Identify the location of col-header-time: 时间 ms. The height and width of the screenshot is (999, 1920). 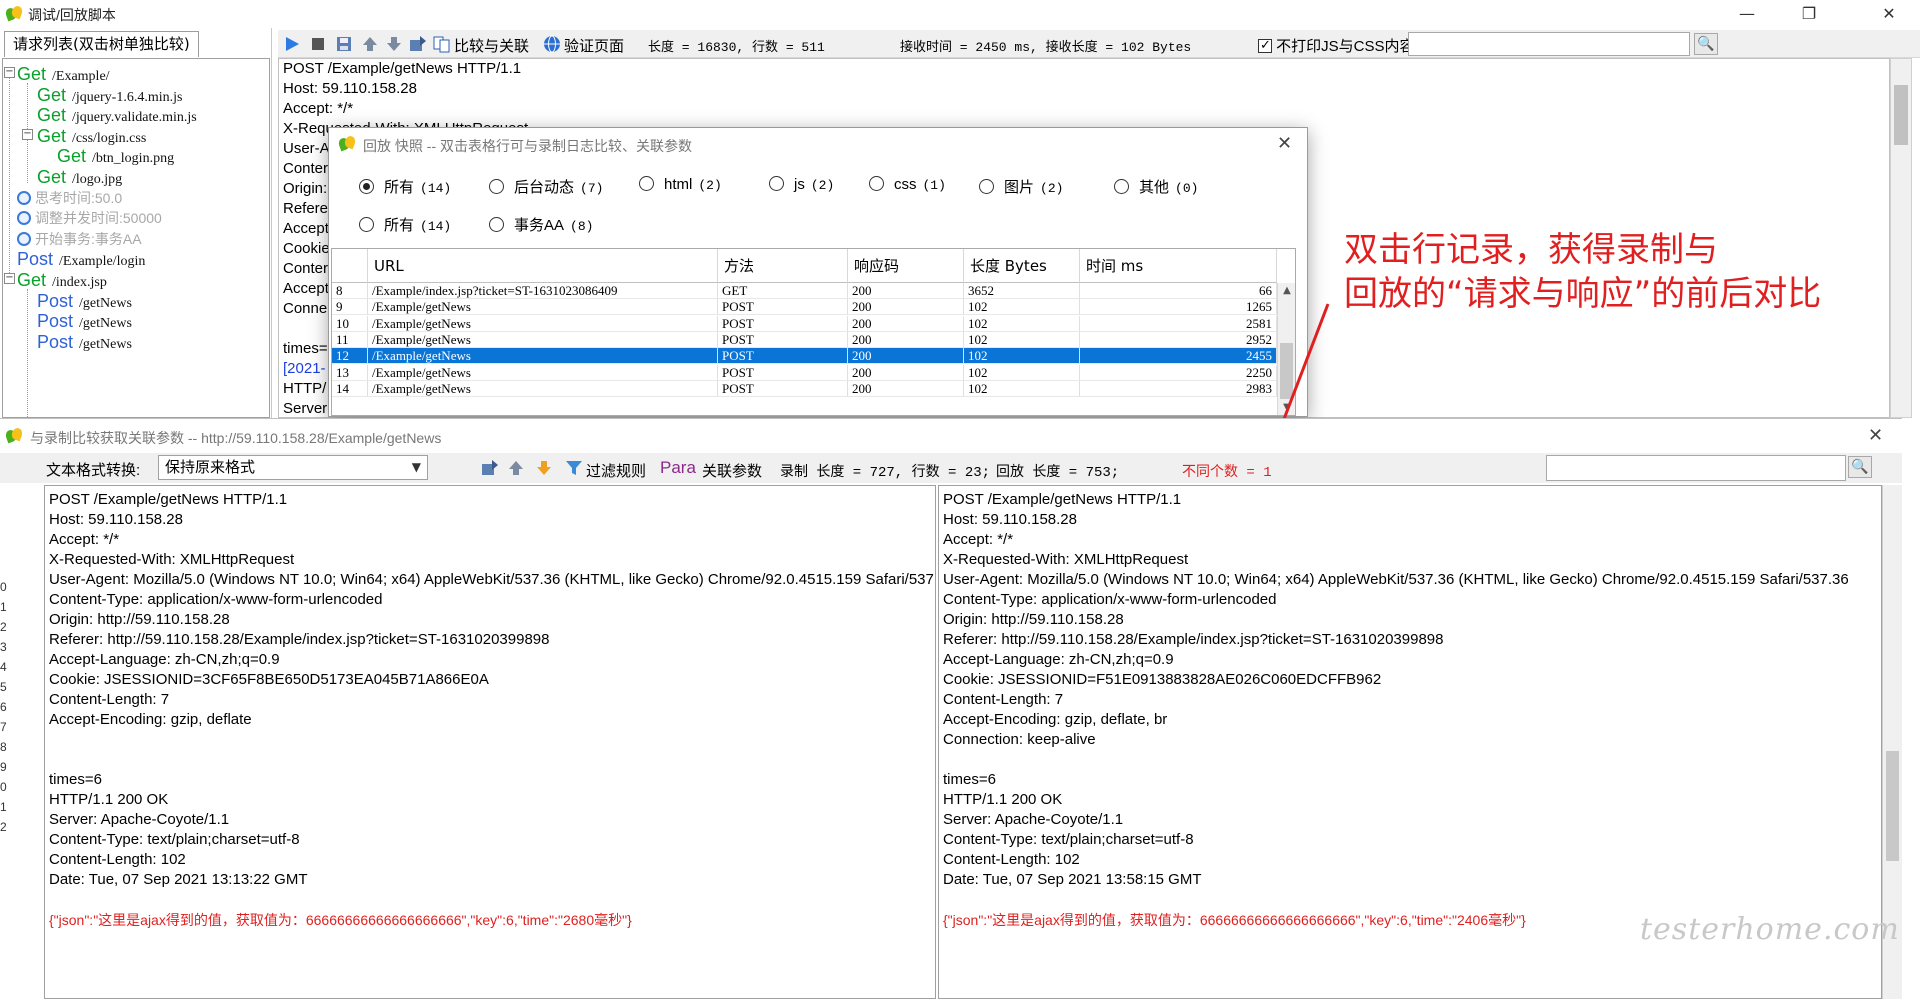
(1178, 266).